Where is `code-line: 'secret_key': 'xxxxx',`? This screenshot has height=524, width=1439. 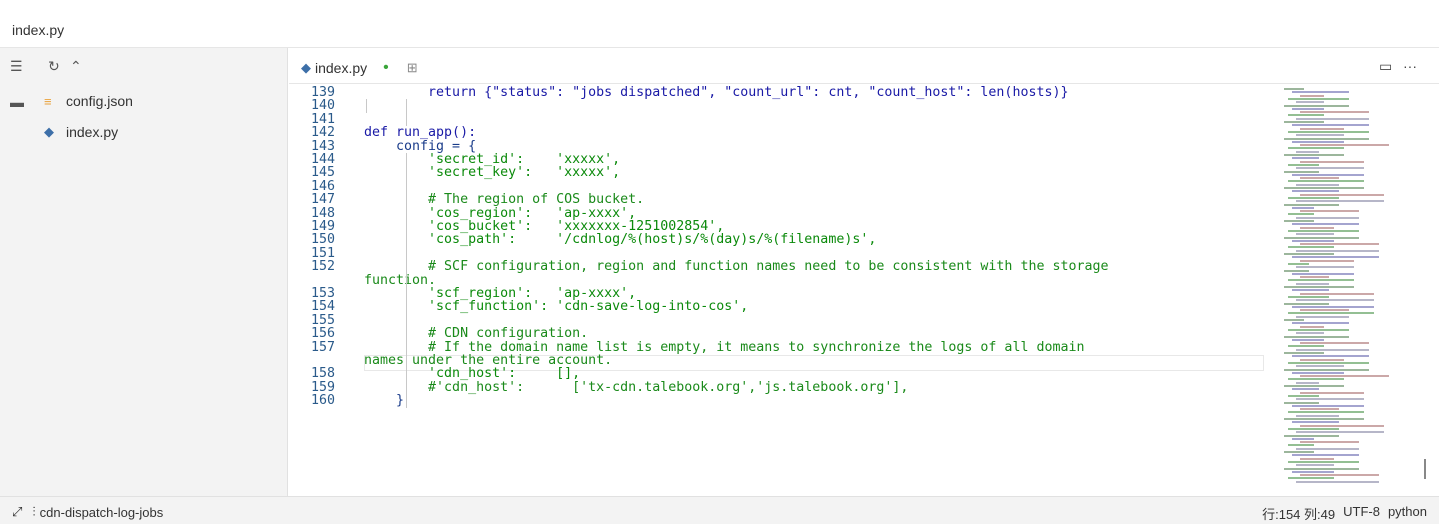
code-line: 'secret_key': 'xxxxx', is located at coordinates (492, 172).